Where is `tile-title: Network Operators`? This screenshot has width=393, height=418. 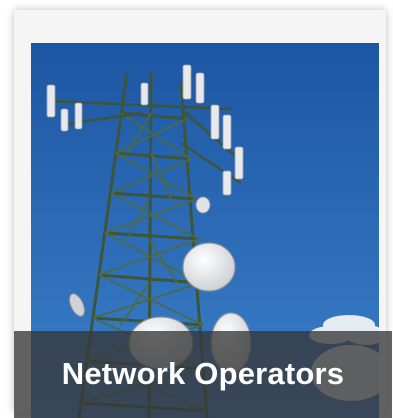 tile-title: Network Operators is located at coordinates (203, 375).